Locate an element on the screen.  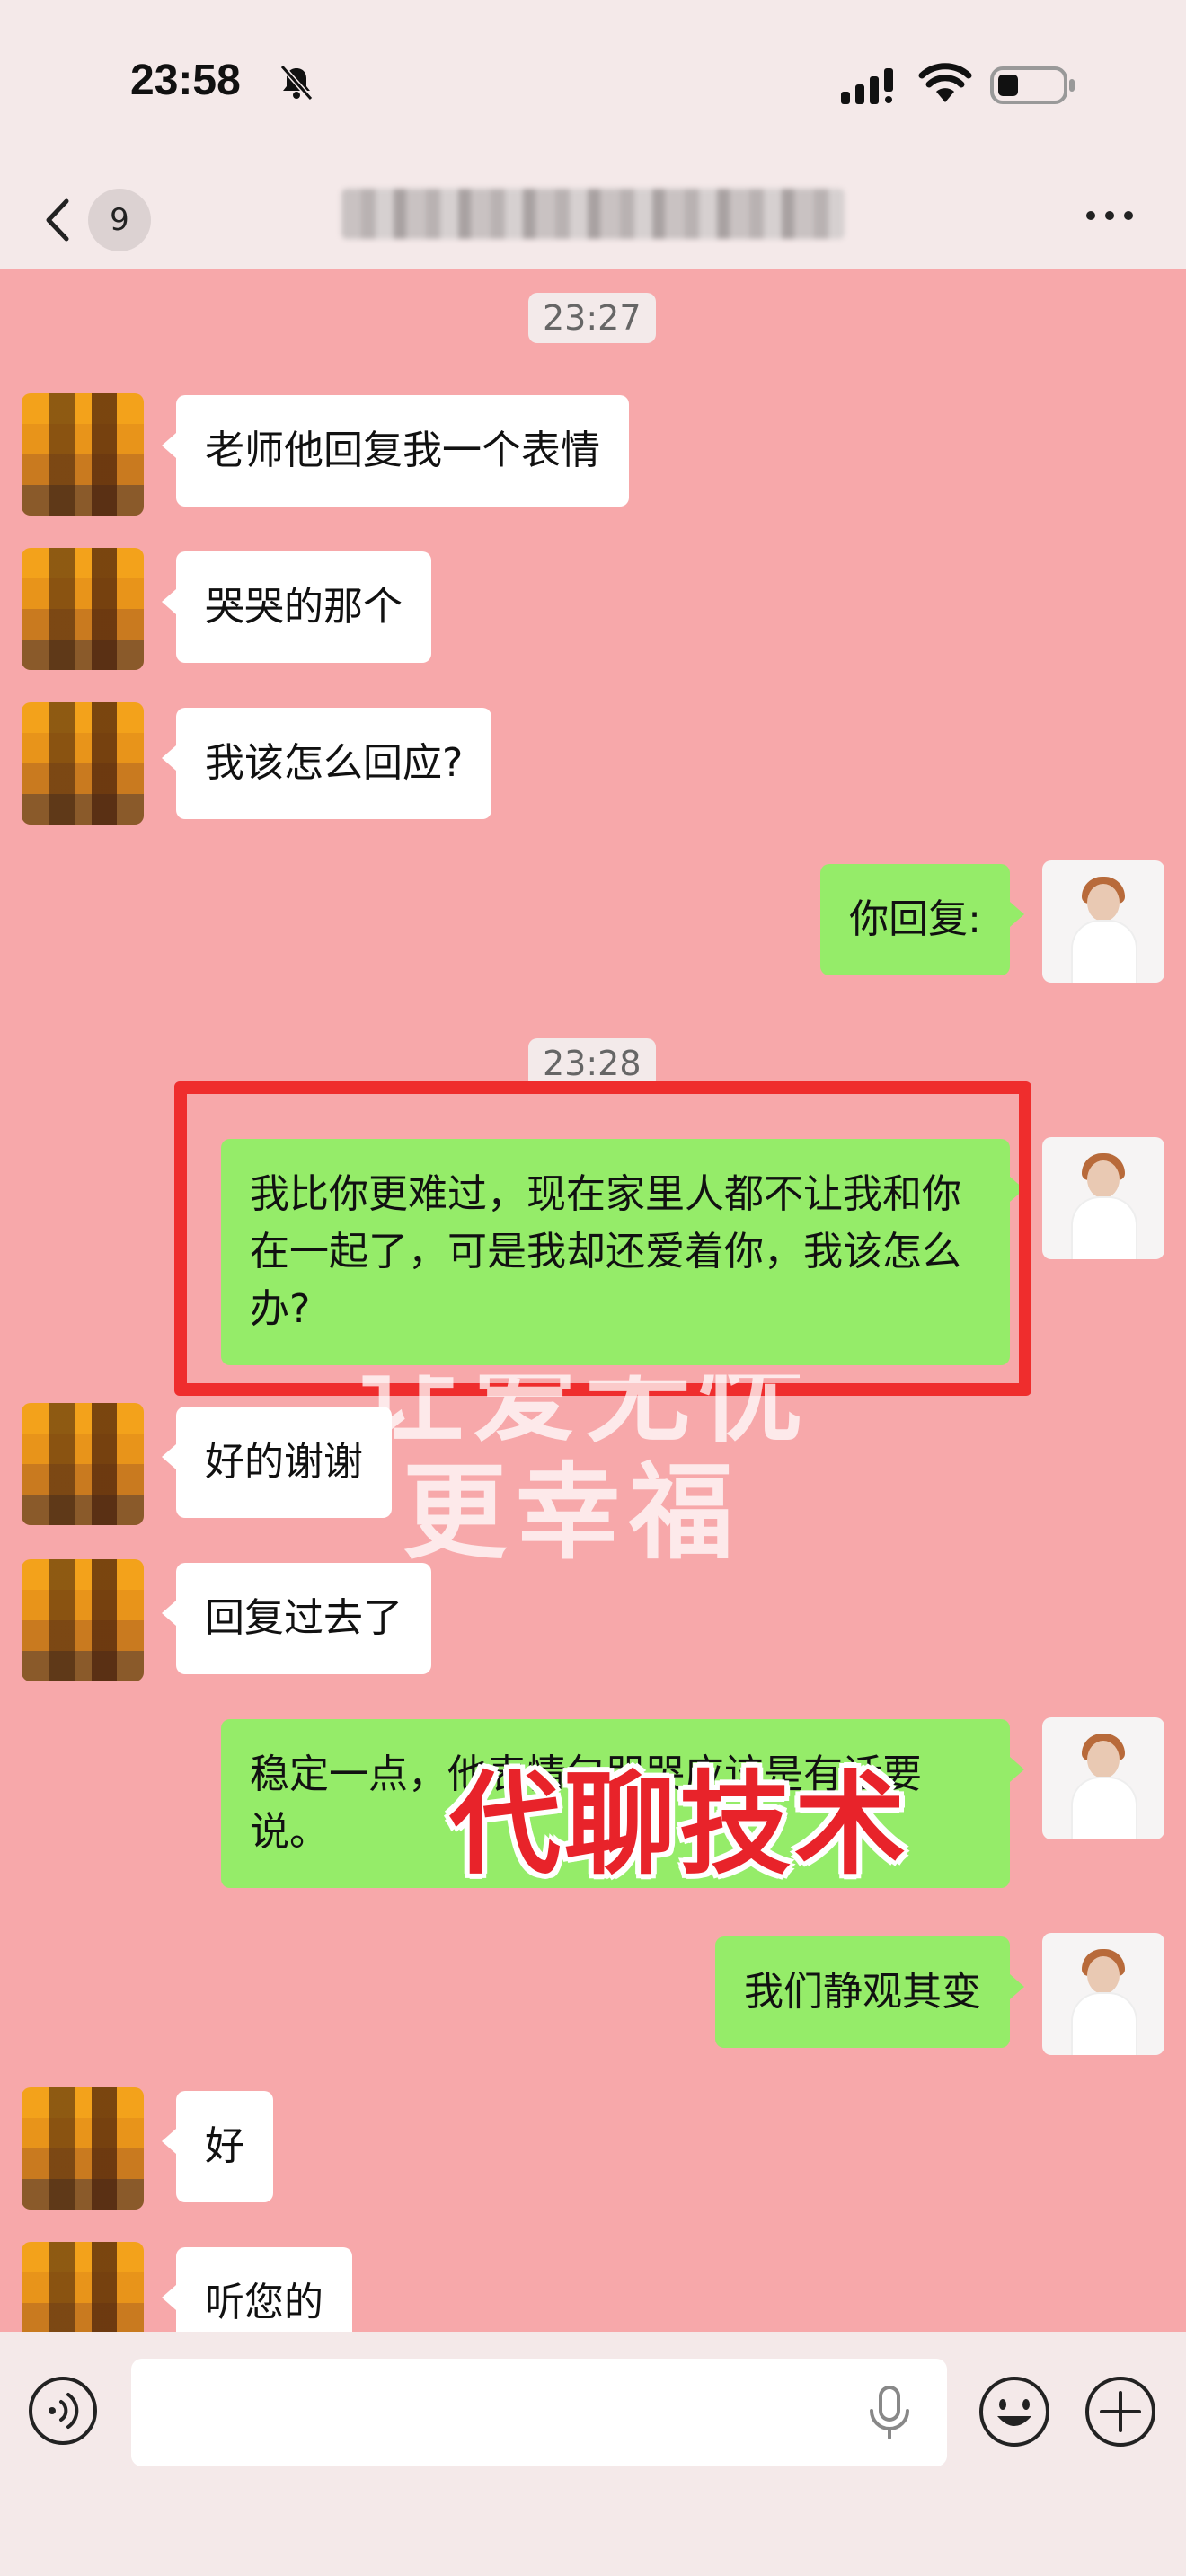
message-bubble: 我该怎么回应? is located at coordinates (326, 763).